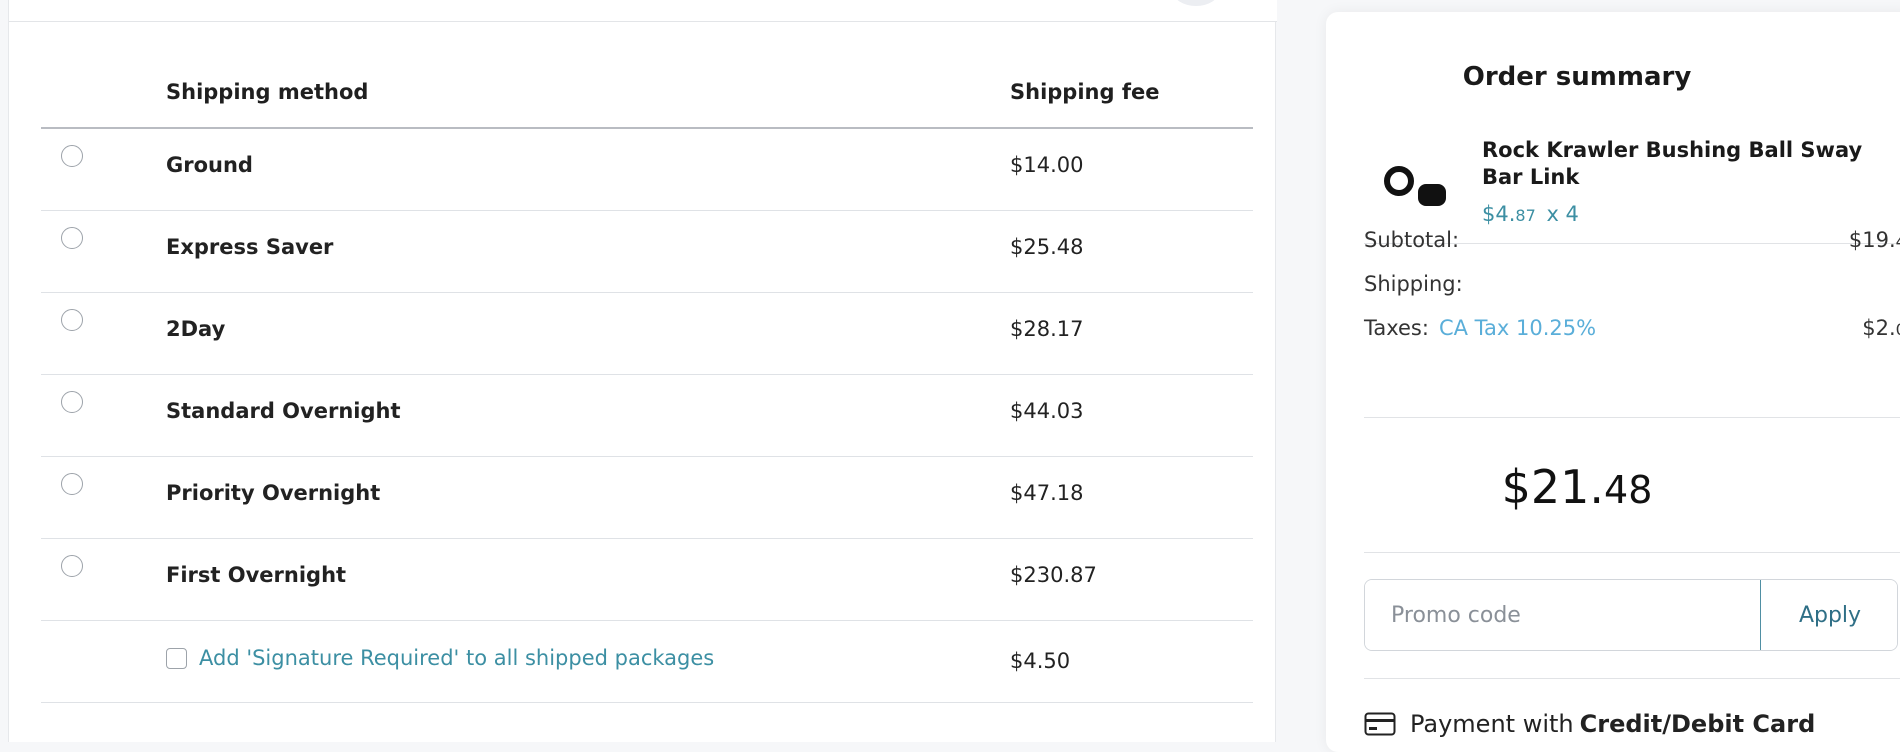  I want to click on taxes-row: Taxes: CA Tax 10.25%, so click(1480, 328).